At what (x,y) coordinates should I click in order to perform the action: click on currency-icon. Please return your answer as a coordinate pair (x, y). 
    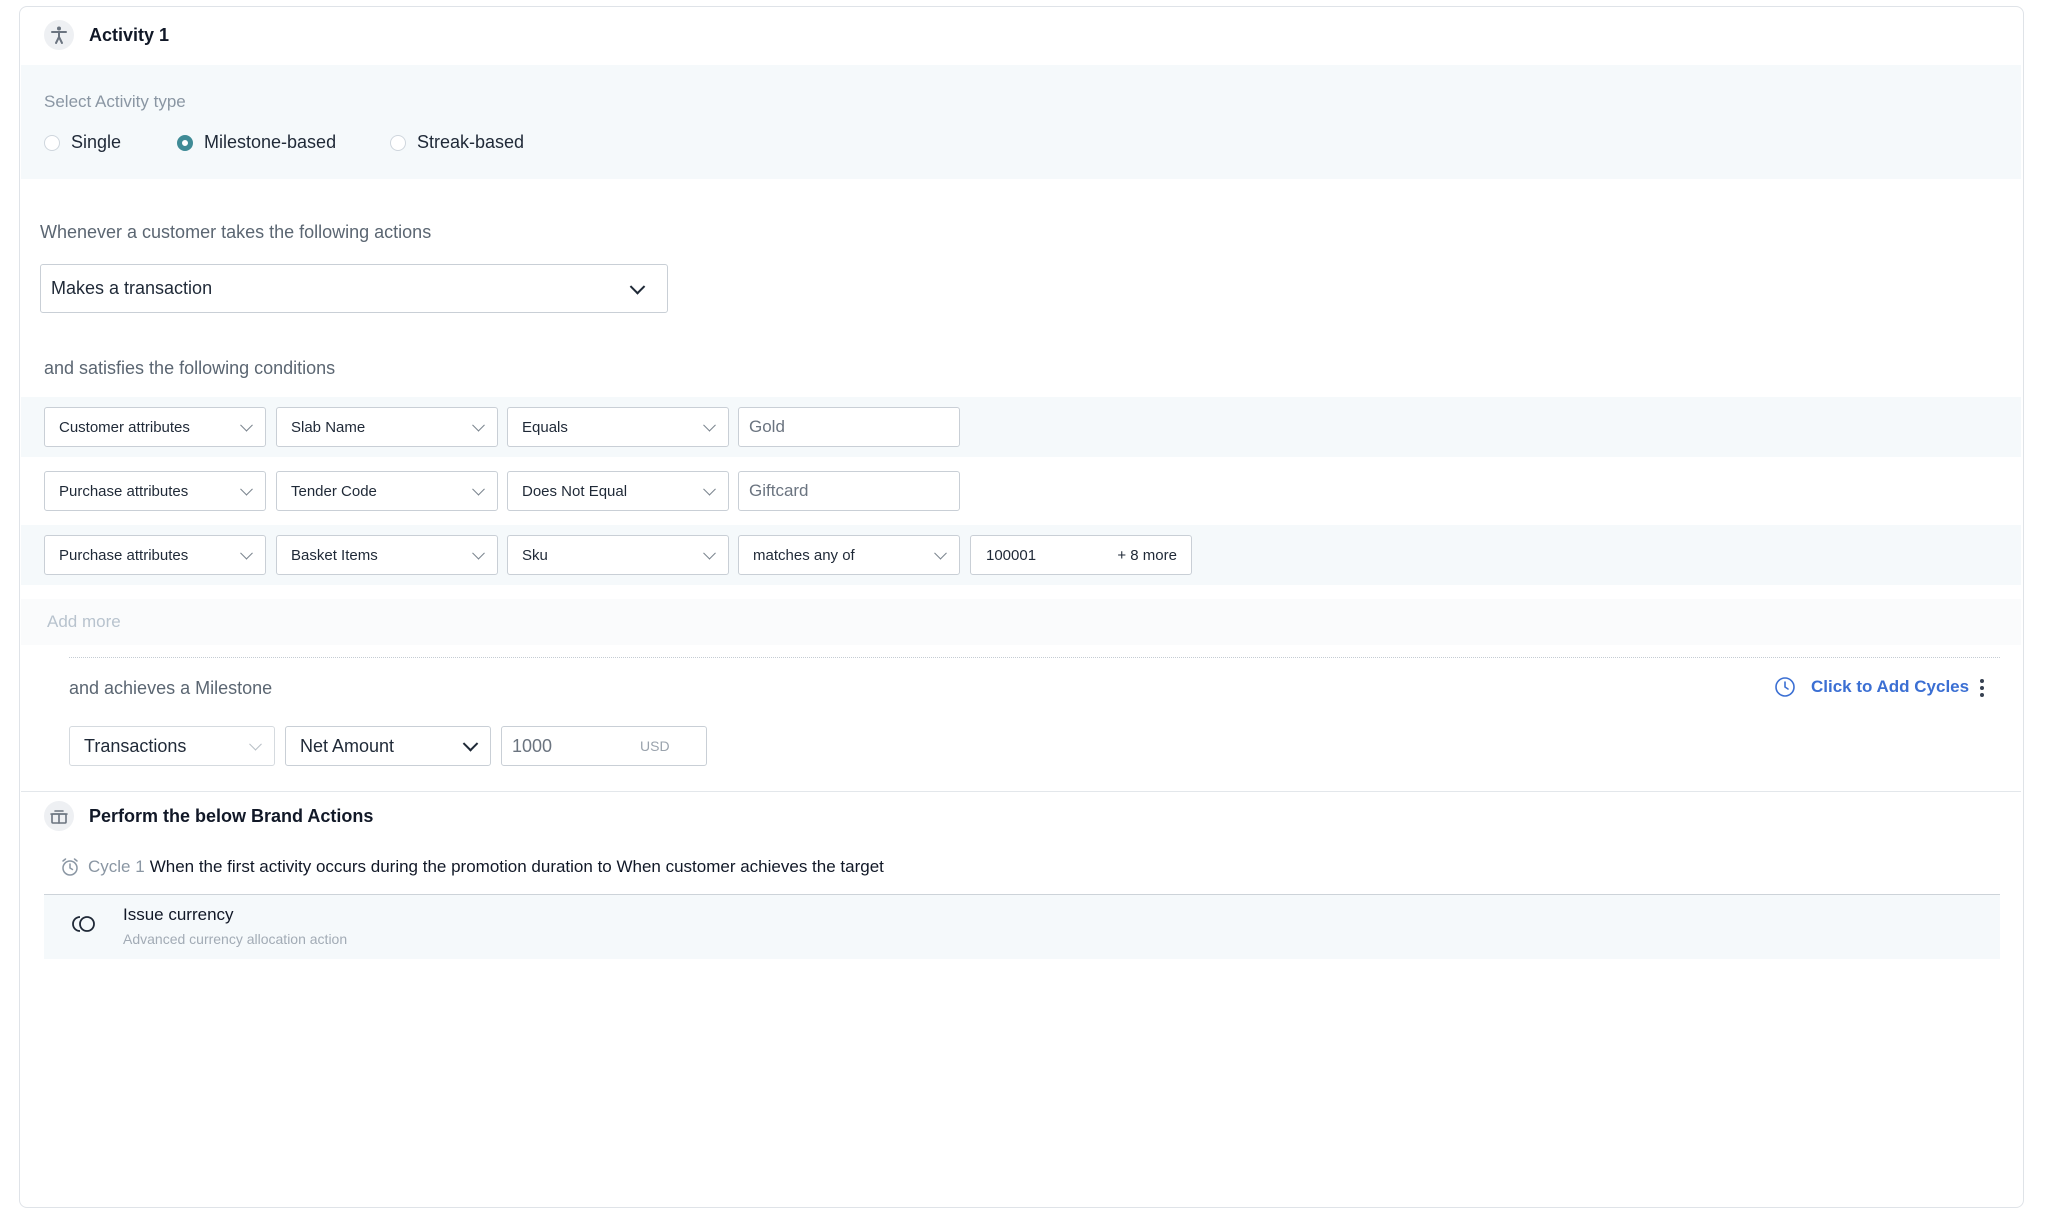
    Looking at the image, I should click on (84, 926).